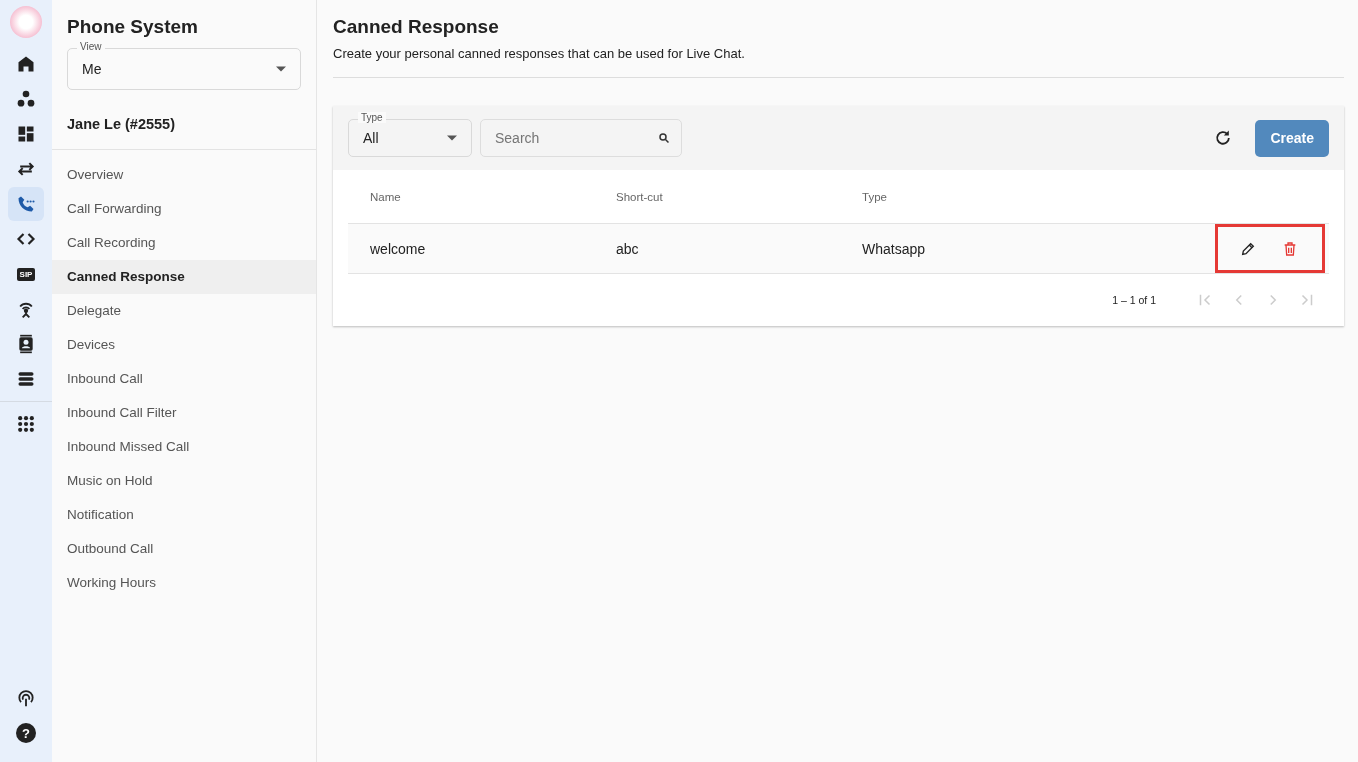 The image size is (1358, 762). Describe the element at coordinates (539, 53) in the screenshot. I see `page-subtitle: Create your personal canned responses that can be used for Live Chat.` at that location.